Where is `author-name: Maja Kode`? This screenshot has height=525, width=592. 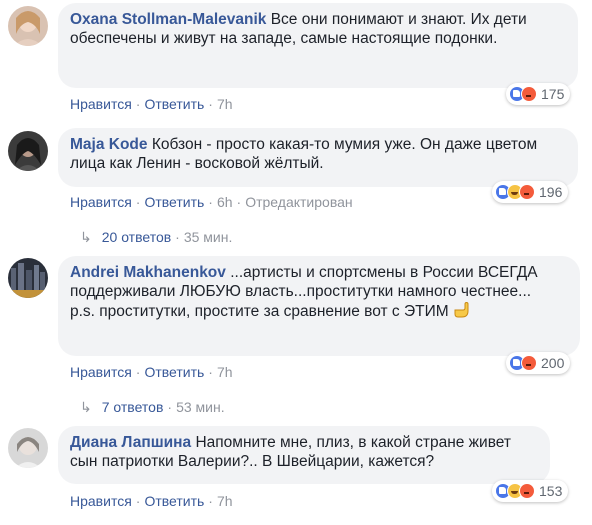
author-name: Maja Kode is located at coordinates (109, 144).